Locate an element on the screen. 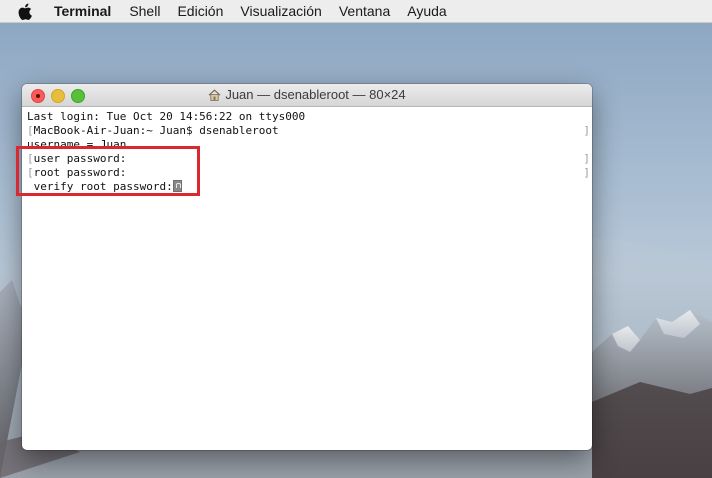 The image size is (712, 478). window-title: Juan — dsenableroot — 80×24 is located at coordinates (307, 95).